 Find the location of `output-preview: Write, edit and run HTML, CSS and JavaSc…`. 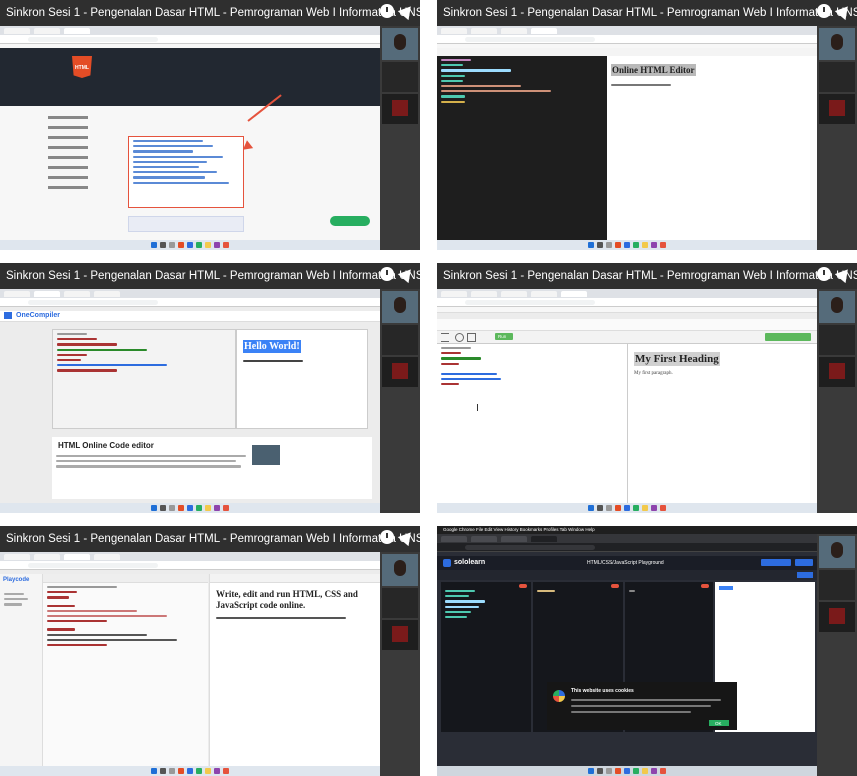

output-preview: Write, edit and run HTML, CSS and JavaSc… is located at coordinates (294, 670).